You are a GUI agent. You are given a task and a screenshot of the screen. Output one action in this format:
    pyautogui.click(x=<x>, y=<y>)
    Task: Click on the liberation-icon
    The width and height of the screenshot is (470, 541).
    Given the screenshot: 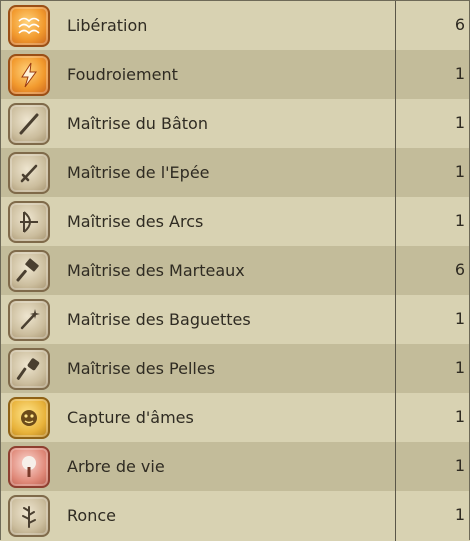 What is the action you would take?
    pyautogui.click(x=29, y=25)
    